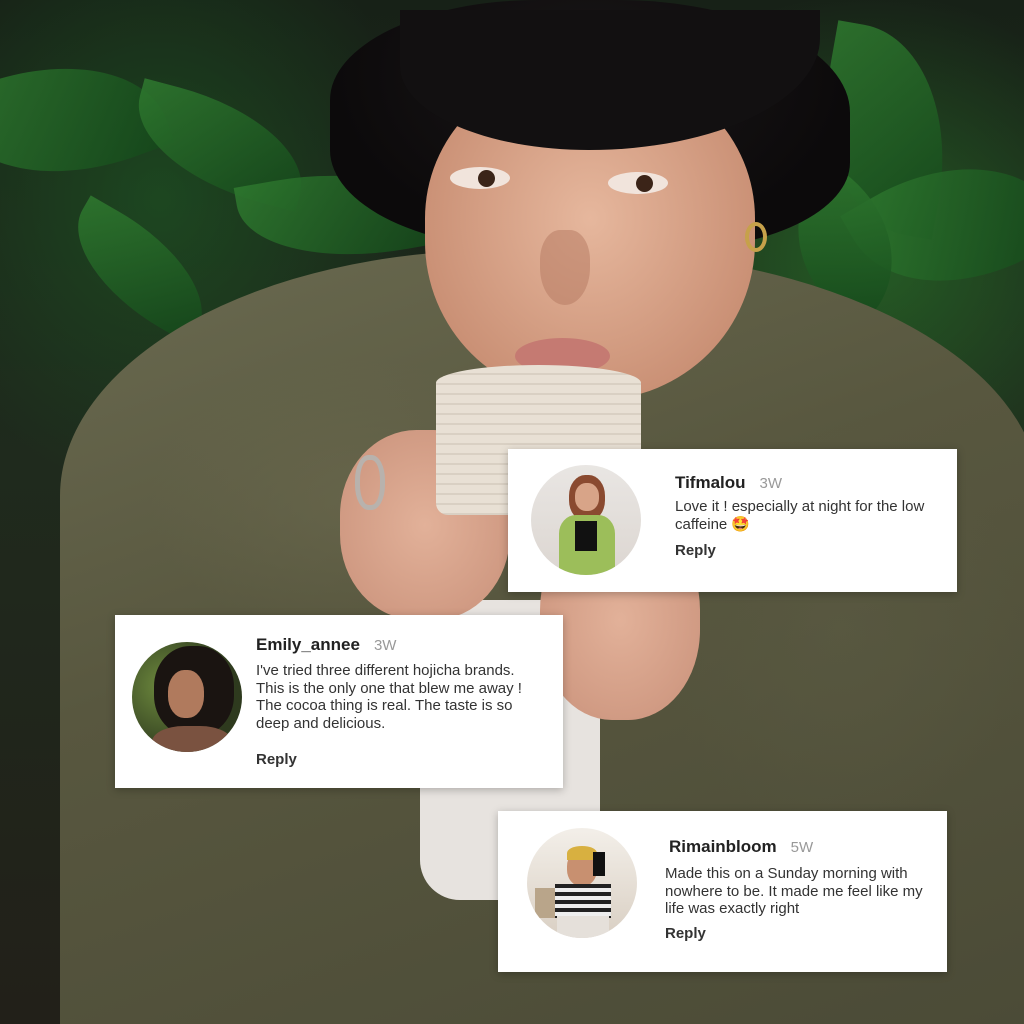  Describe the element at coordinates (802, 847) in the screenshot. I see `timestamp: 5W` at that location.